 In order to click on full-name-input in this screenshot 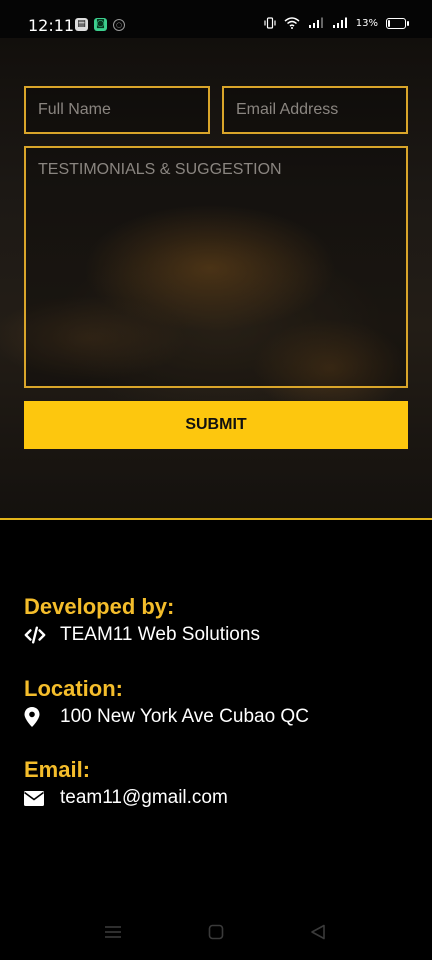, I will do `click(117, 110)`.